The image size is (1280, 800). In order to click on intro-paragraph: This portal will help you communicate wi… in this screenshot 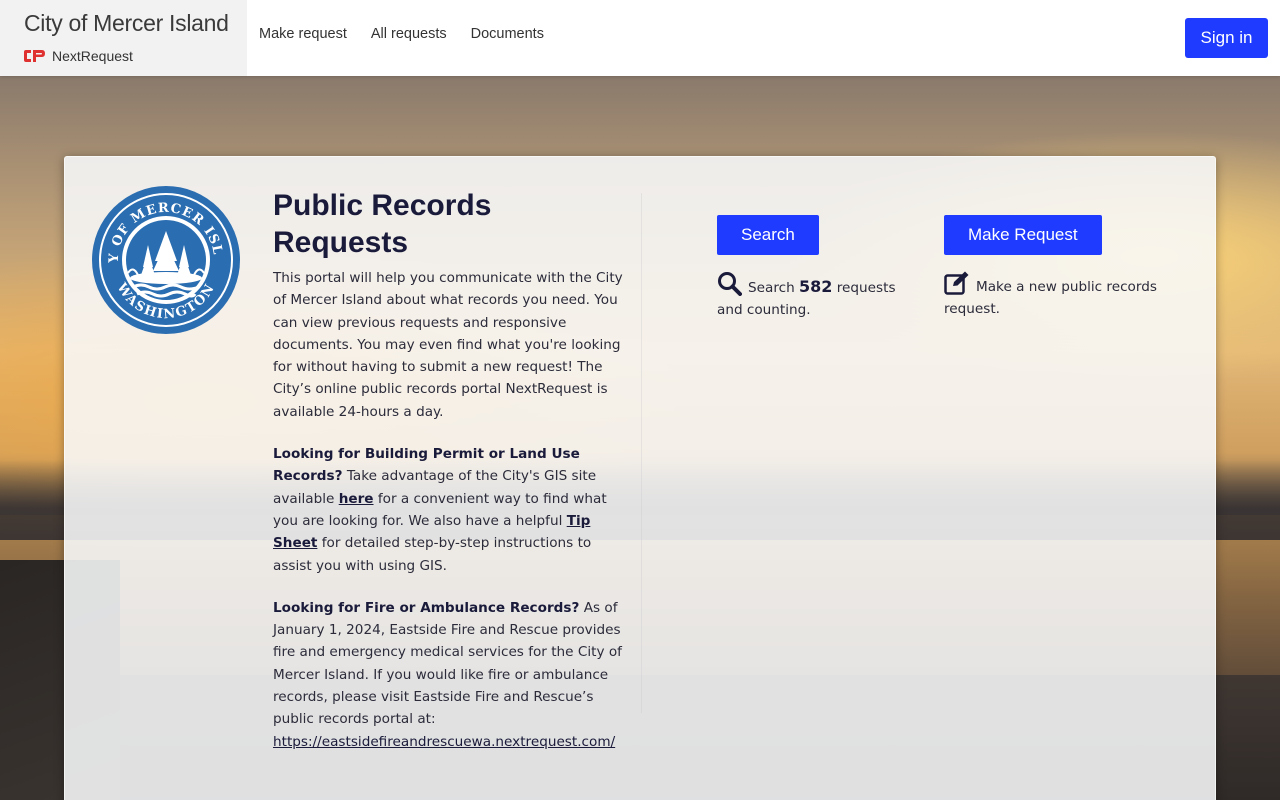, I will do `click(448, 345)`.